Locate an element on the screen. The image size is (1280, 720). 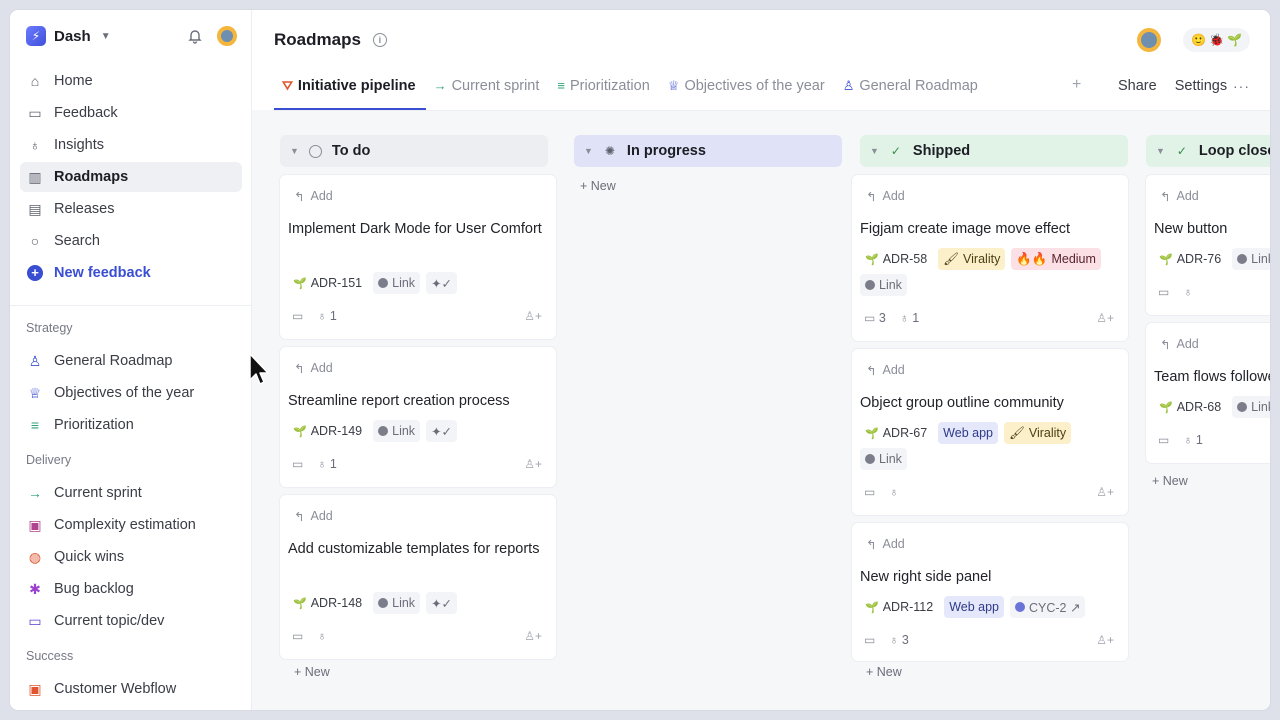
column-header: ▼ ✓ Loop closed is located at coordinates (1208, 151).